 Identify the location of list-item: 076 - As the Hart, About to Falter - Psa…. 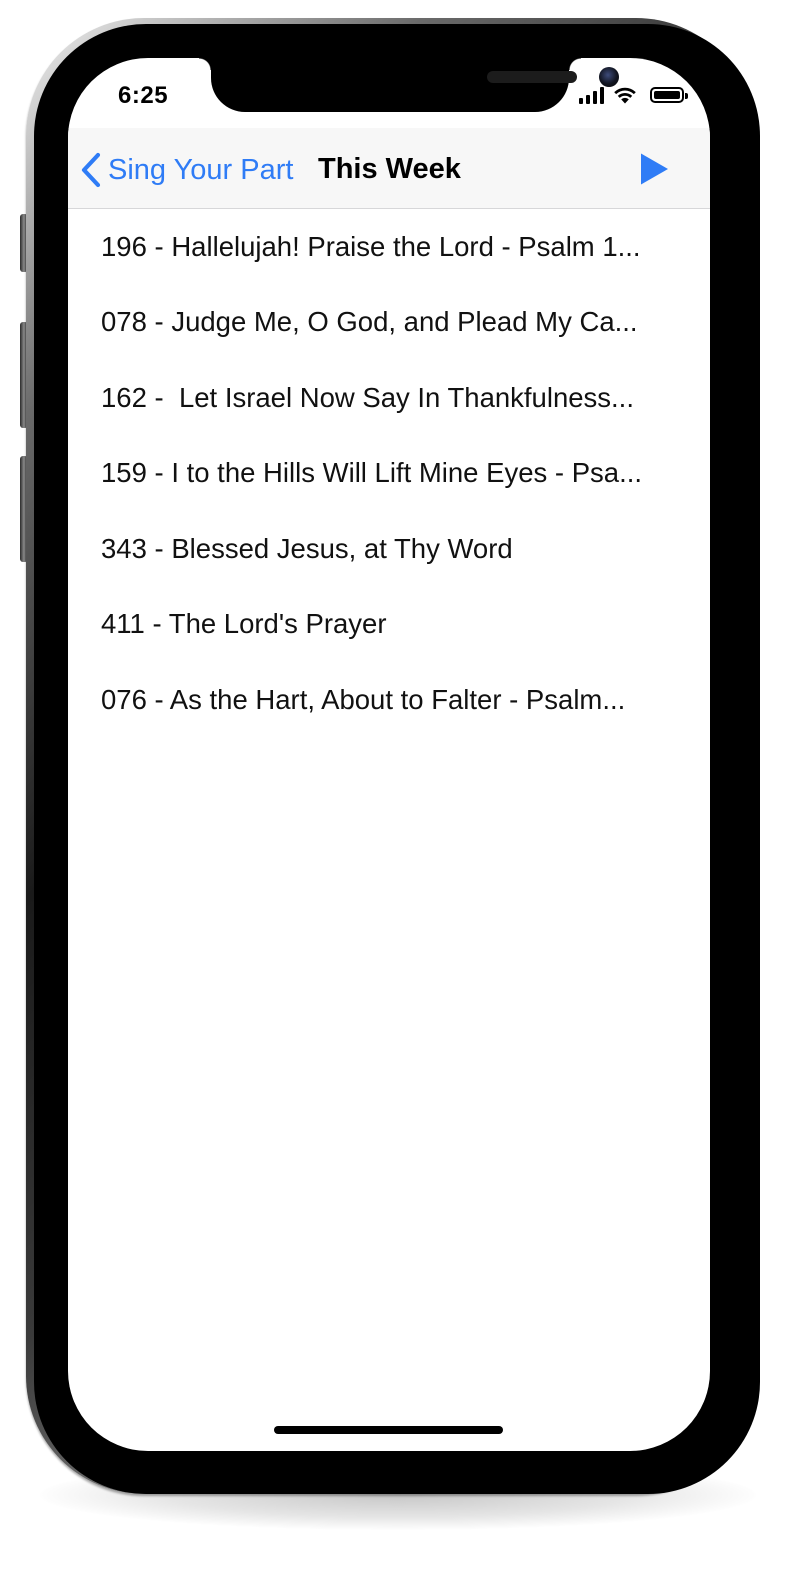
(389, 700).